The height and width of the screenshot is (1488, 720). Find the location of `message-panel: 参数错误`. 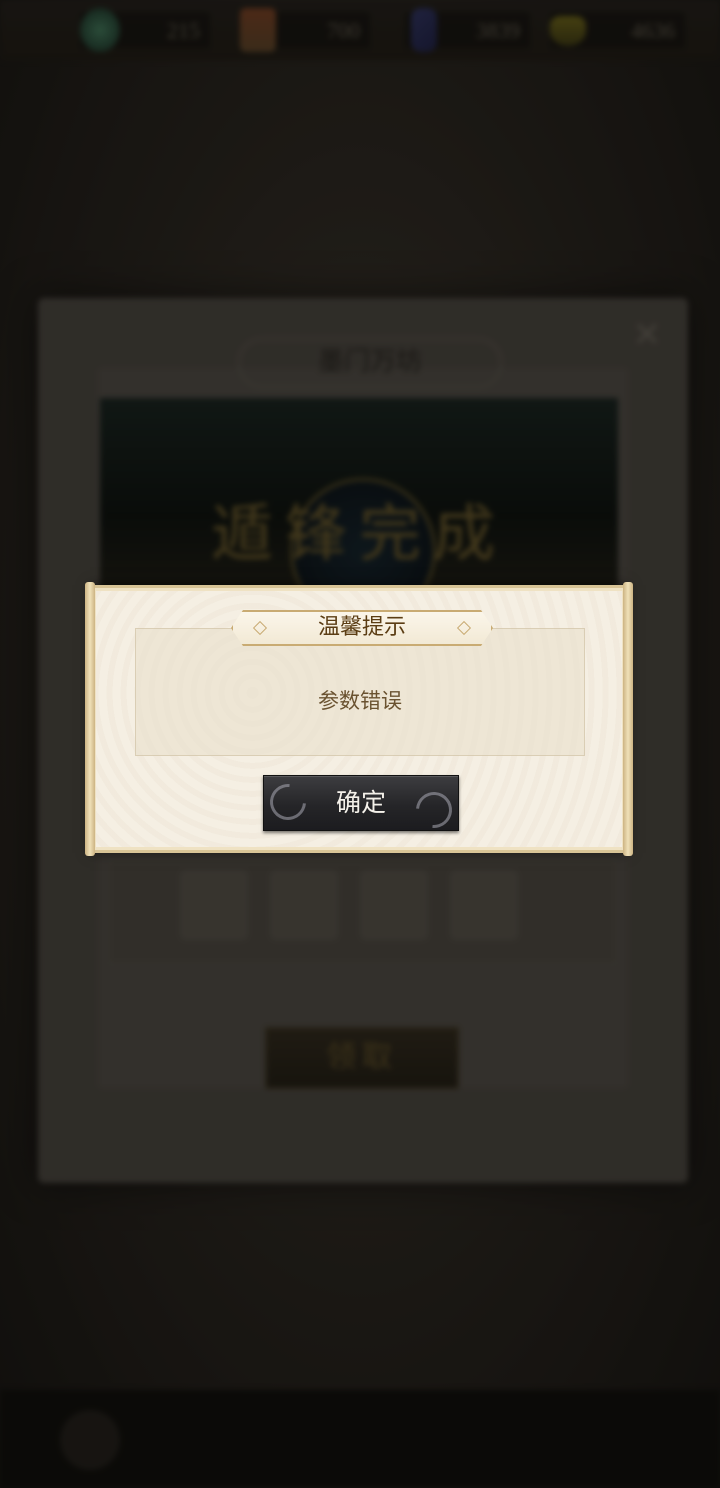

message-panel: 参数错误 is located at coordinates (360, 692).